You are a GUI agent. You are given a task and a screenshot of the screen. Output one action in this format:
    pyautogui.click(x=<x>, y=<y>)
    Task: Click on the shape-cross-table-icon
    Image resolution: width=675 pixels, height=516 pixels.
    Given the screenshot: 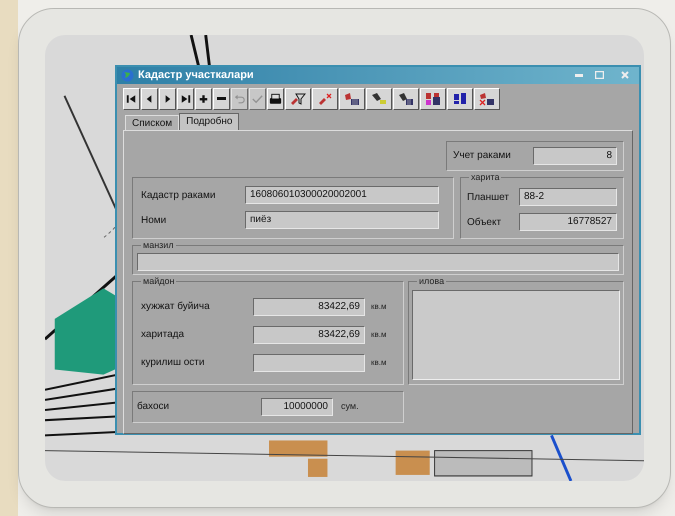 What is the action you would take?
    pyautogui.click(x=487, y=99)
    